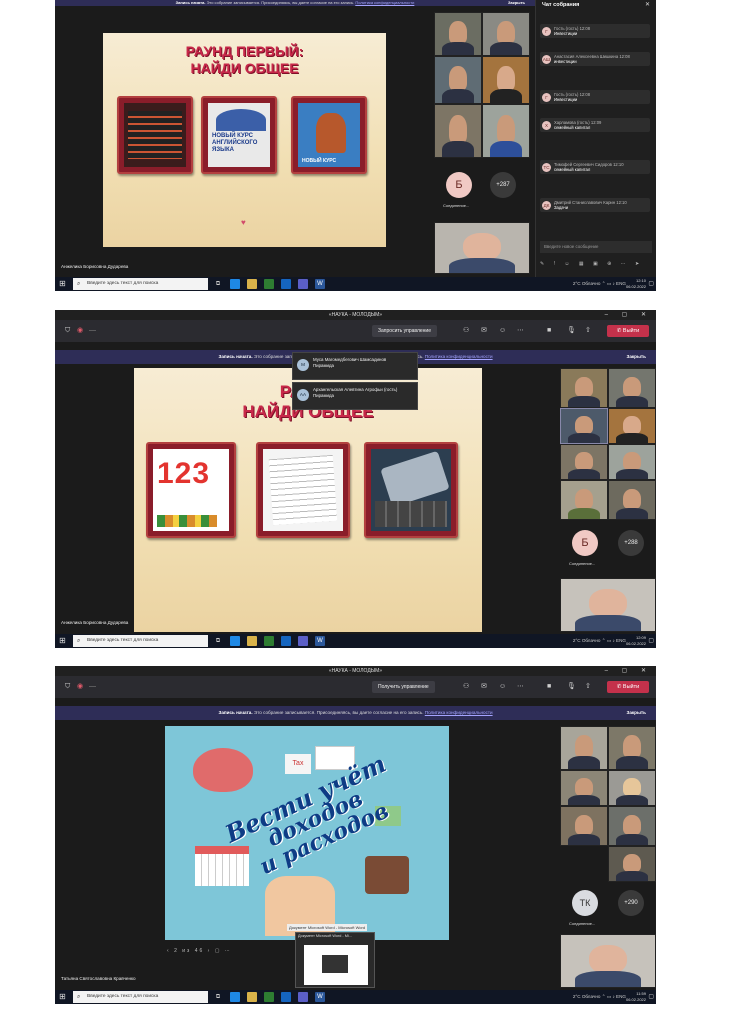 Image resolution: width=738 pixels, height=1024 pixels. I want to click on store-icon, so click(269, 997).